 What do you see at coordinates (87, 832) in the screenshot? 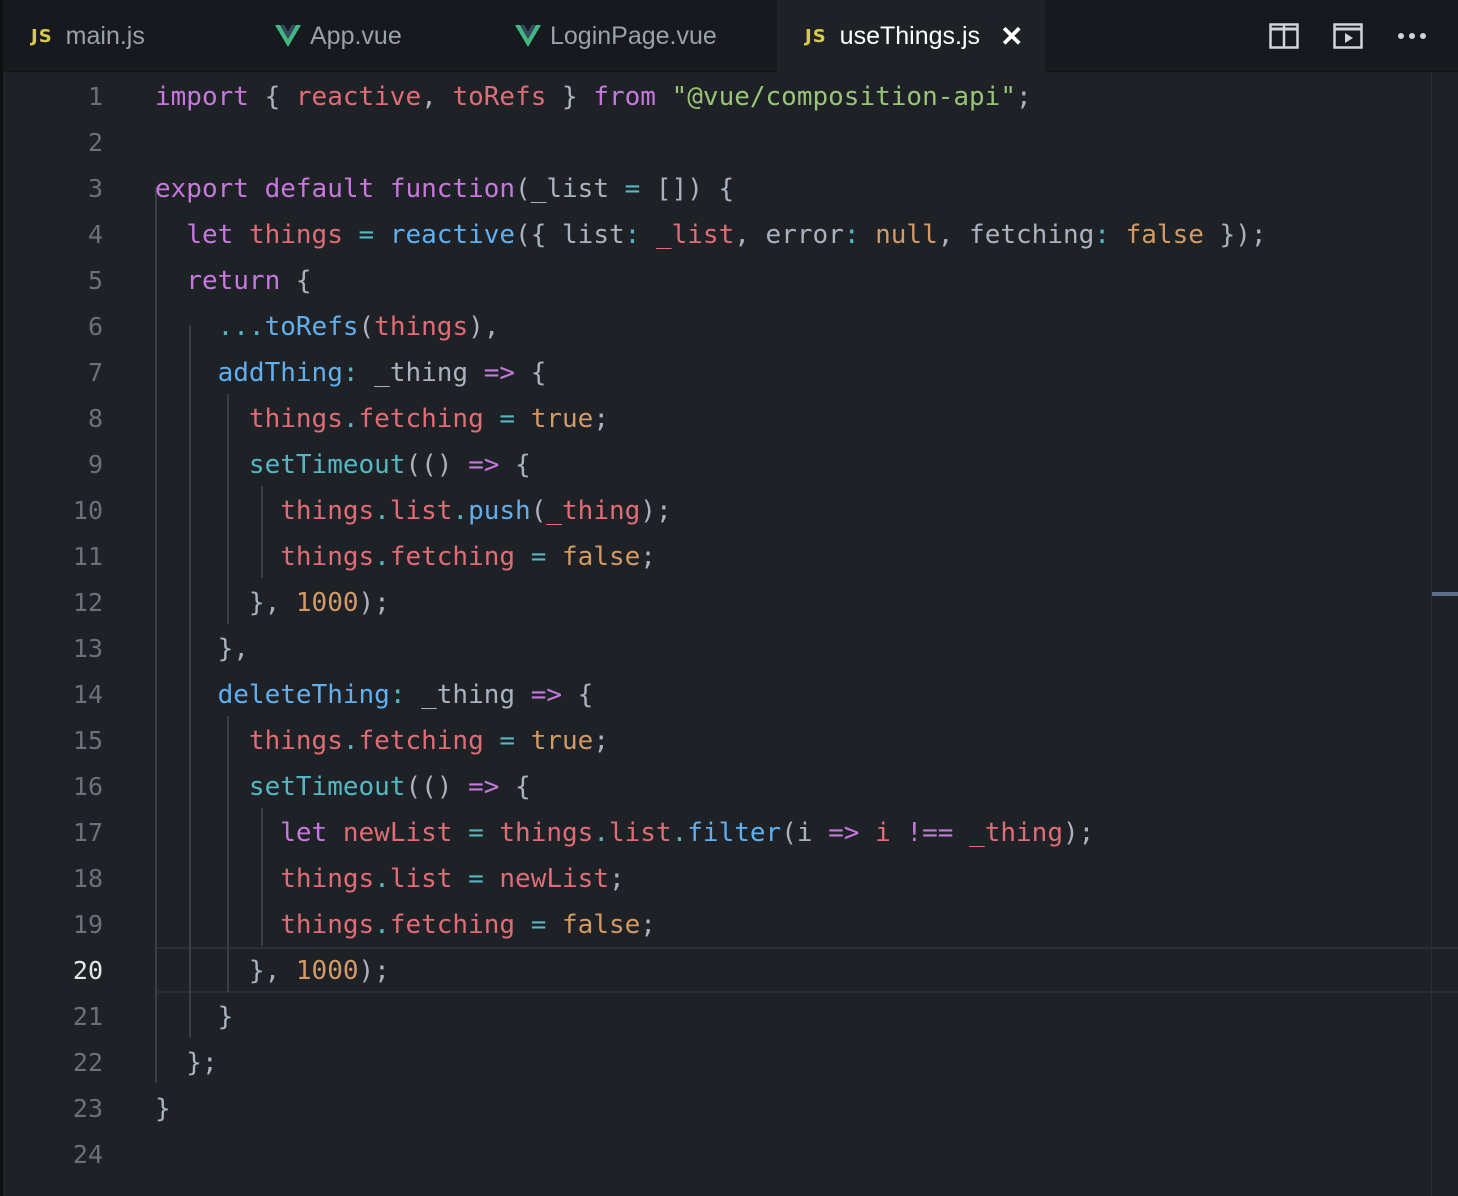
I see `line-number: 17` at bounding box center [87, 832].